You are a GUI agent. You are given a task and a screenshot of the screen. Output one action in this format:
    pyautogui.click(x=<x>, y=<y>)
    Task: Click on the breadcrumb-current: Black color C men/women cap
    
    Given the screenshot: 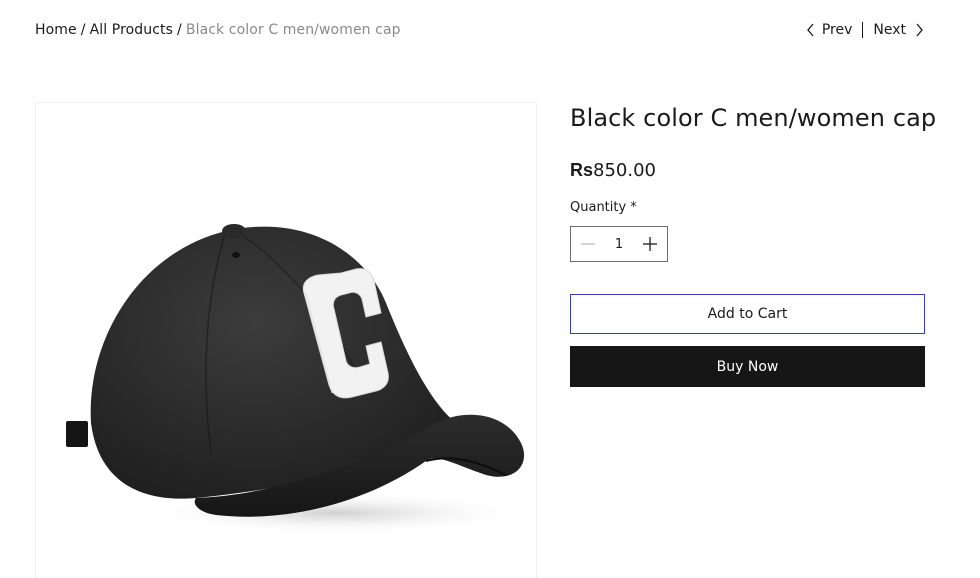 What is the action you would take?
    pyautogui.click(x=293, y=30)
    